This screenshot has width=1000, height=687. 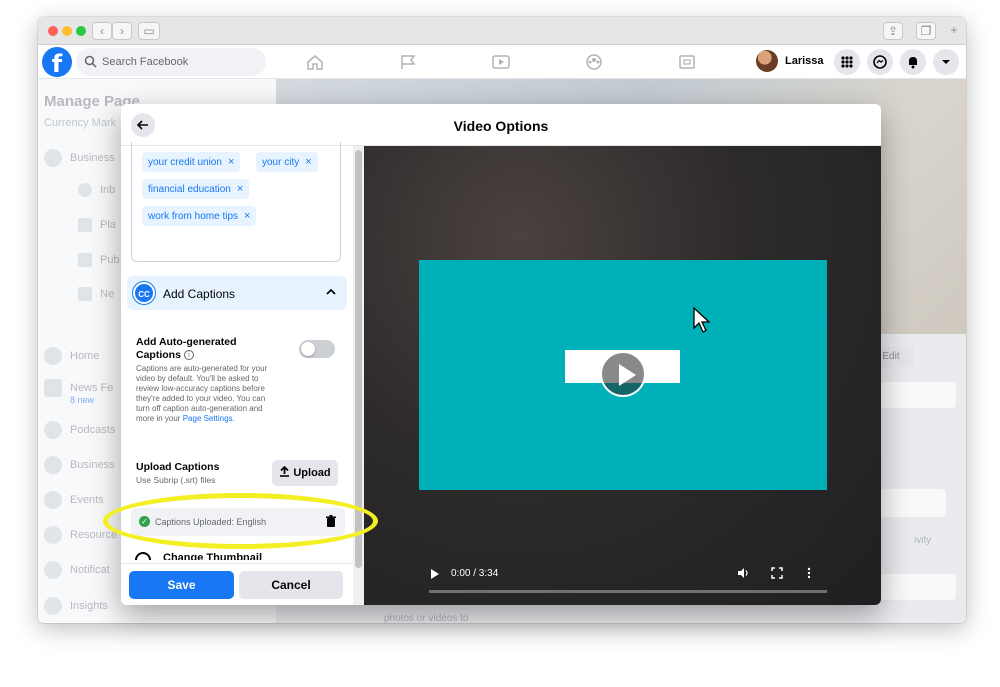 What do you see at coordinates (954, 31) in the screenshot?
I see `new-tab-icon: +` at bounding box center [954, 31].